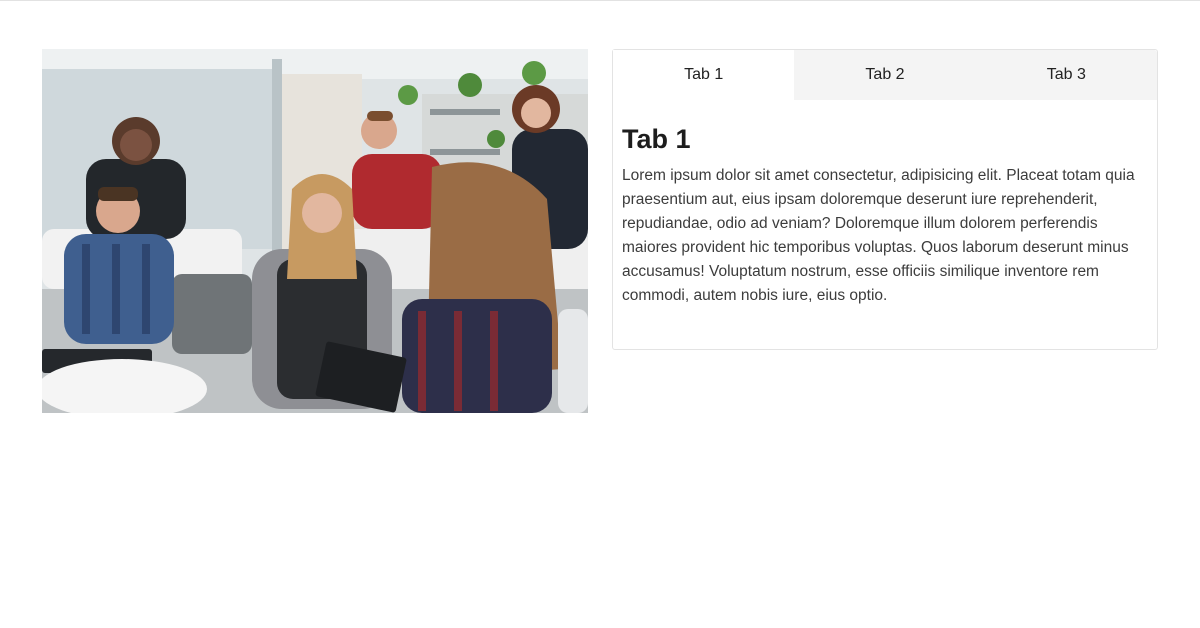 This screenshot has height=628, width=1200. I want to click on tab-content-title: Tab 1, so click(656, 139).